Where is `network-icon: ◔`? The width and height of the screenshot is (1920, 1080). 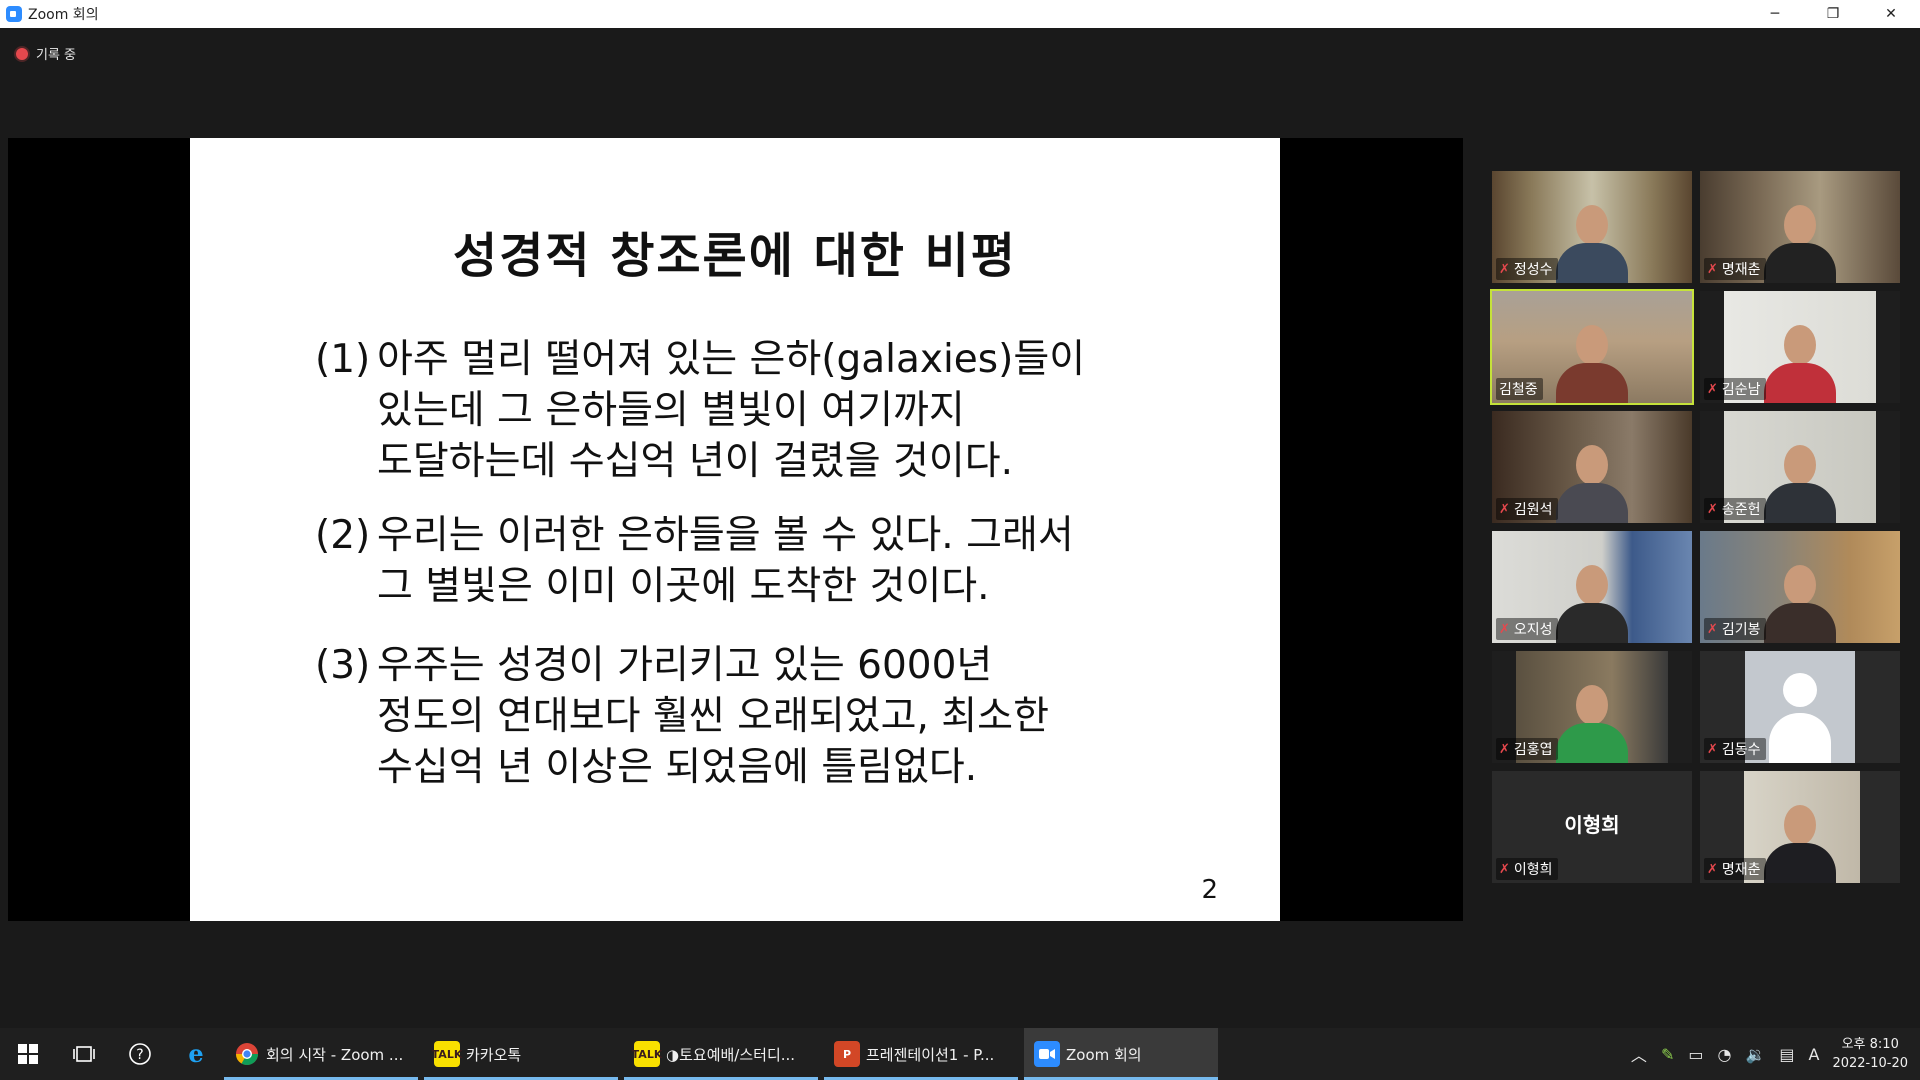 network-icon: ◔ is located at coordinates (1724, 1054).